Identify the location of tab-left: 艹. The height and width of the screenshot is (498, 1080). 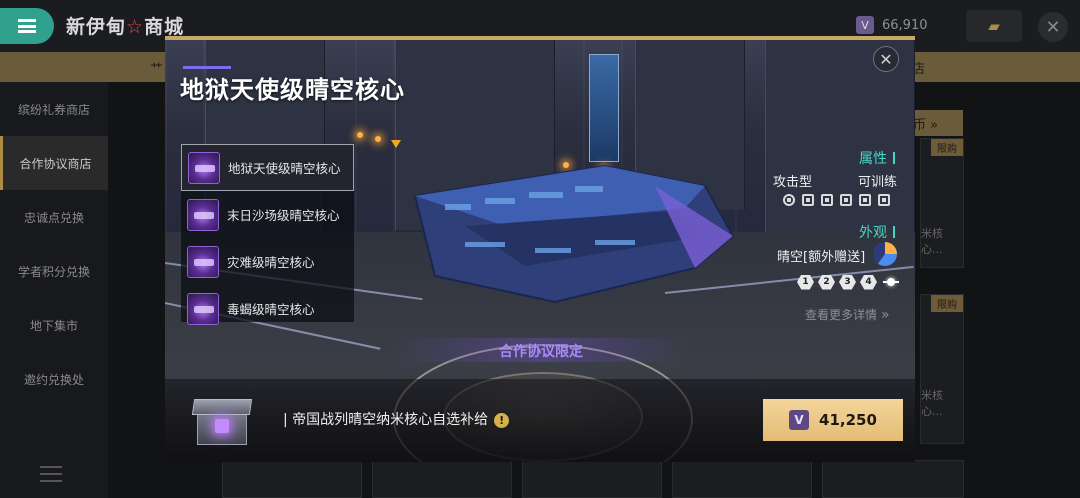
(156, 67).